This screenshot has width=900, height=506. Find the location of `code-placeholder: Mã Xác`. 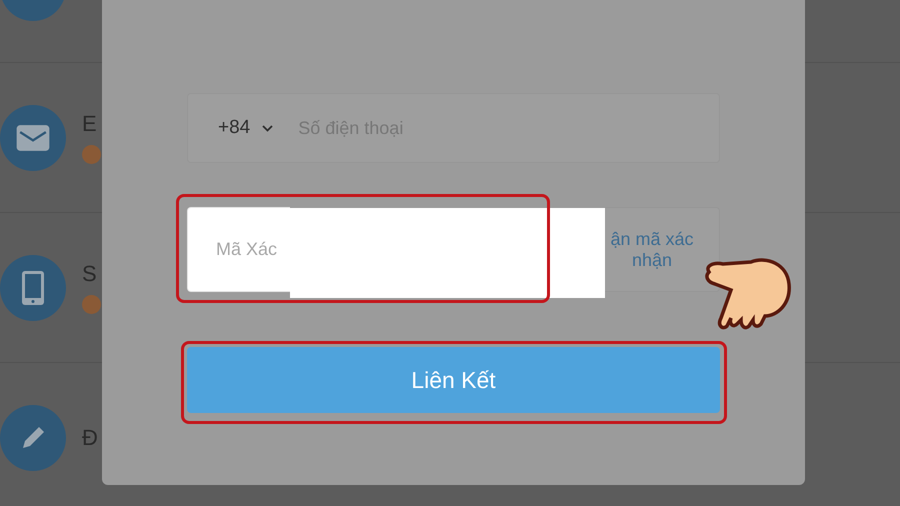

code-placeholder: Mã Xác is located at coordinates (247, 249).